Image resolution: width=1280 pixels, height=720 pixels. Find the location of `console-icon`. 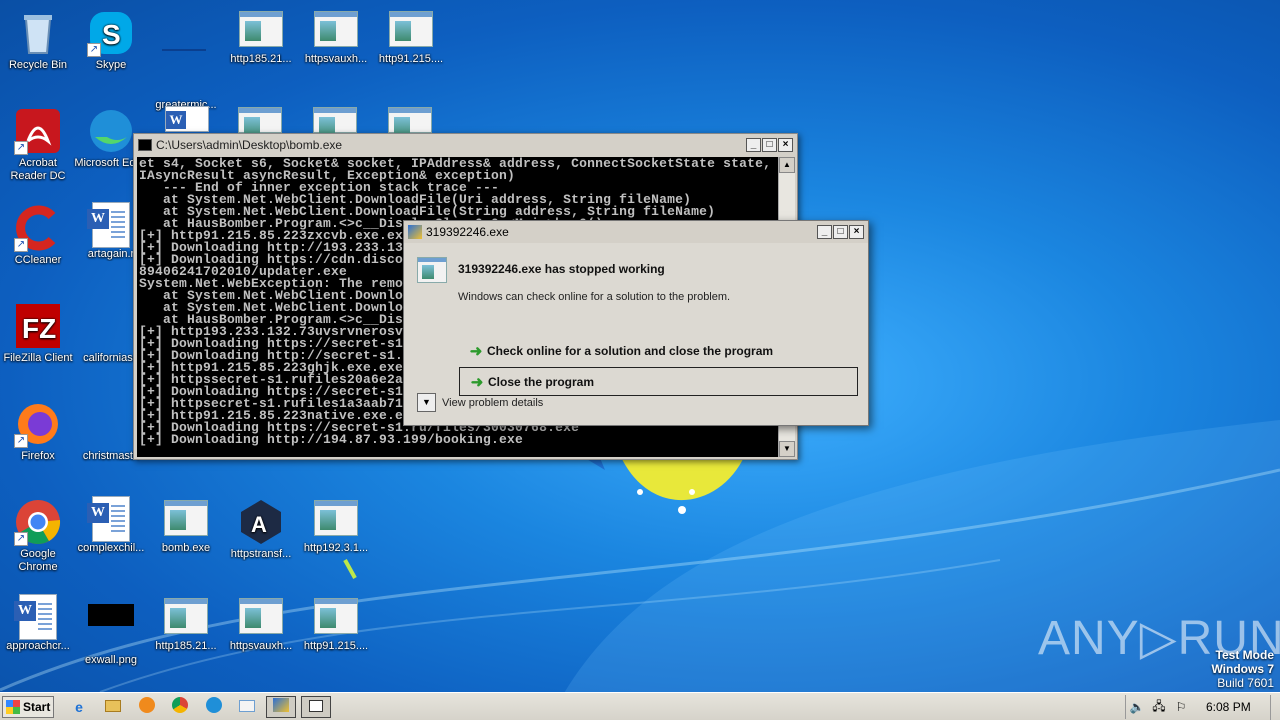

console-icon is located at coordinates (145, 145).